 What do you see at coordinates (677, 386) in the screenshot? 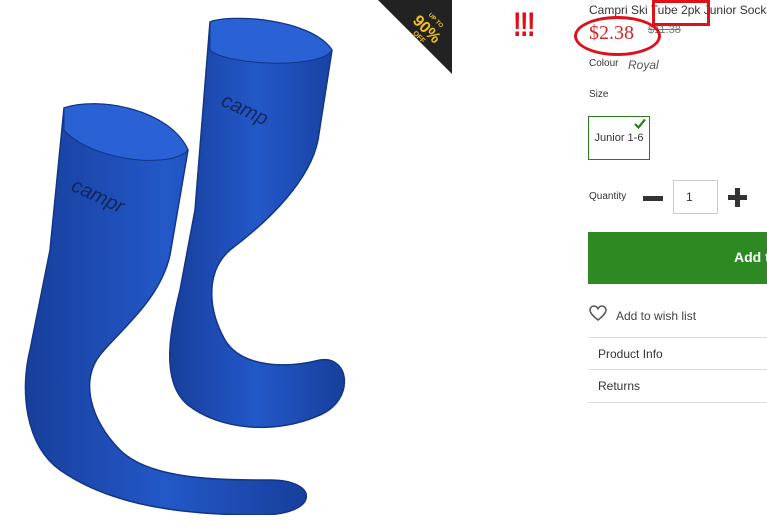
I see `returns-row: Returns` at bounding box center [677, 386].